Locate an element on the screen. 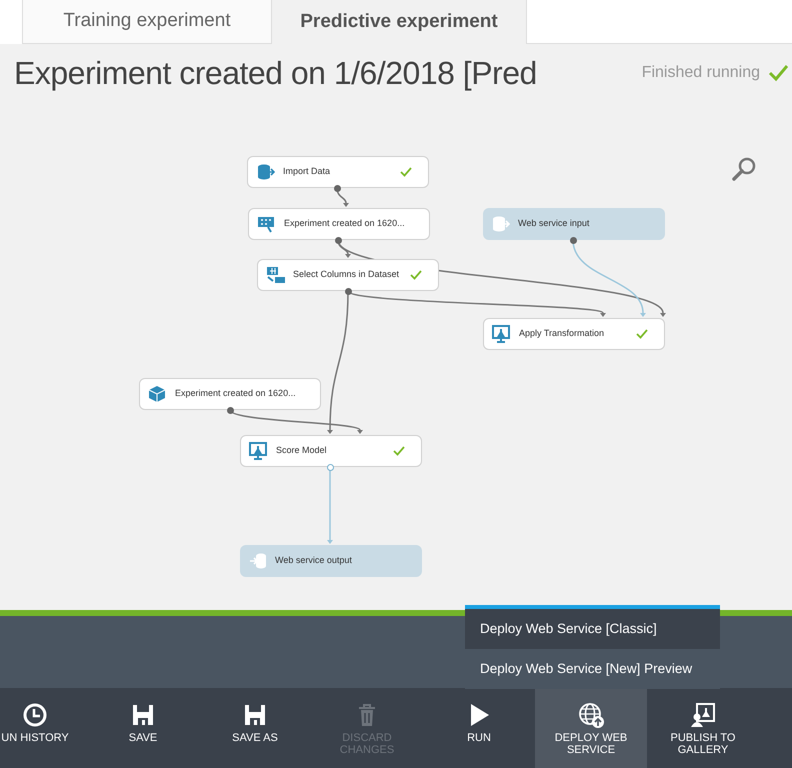  module-node: Select Columns in Dataset is located at coordinates (348, 275).